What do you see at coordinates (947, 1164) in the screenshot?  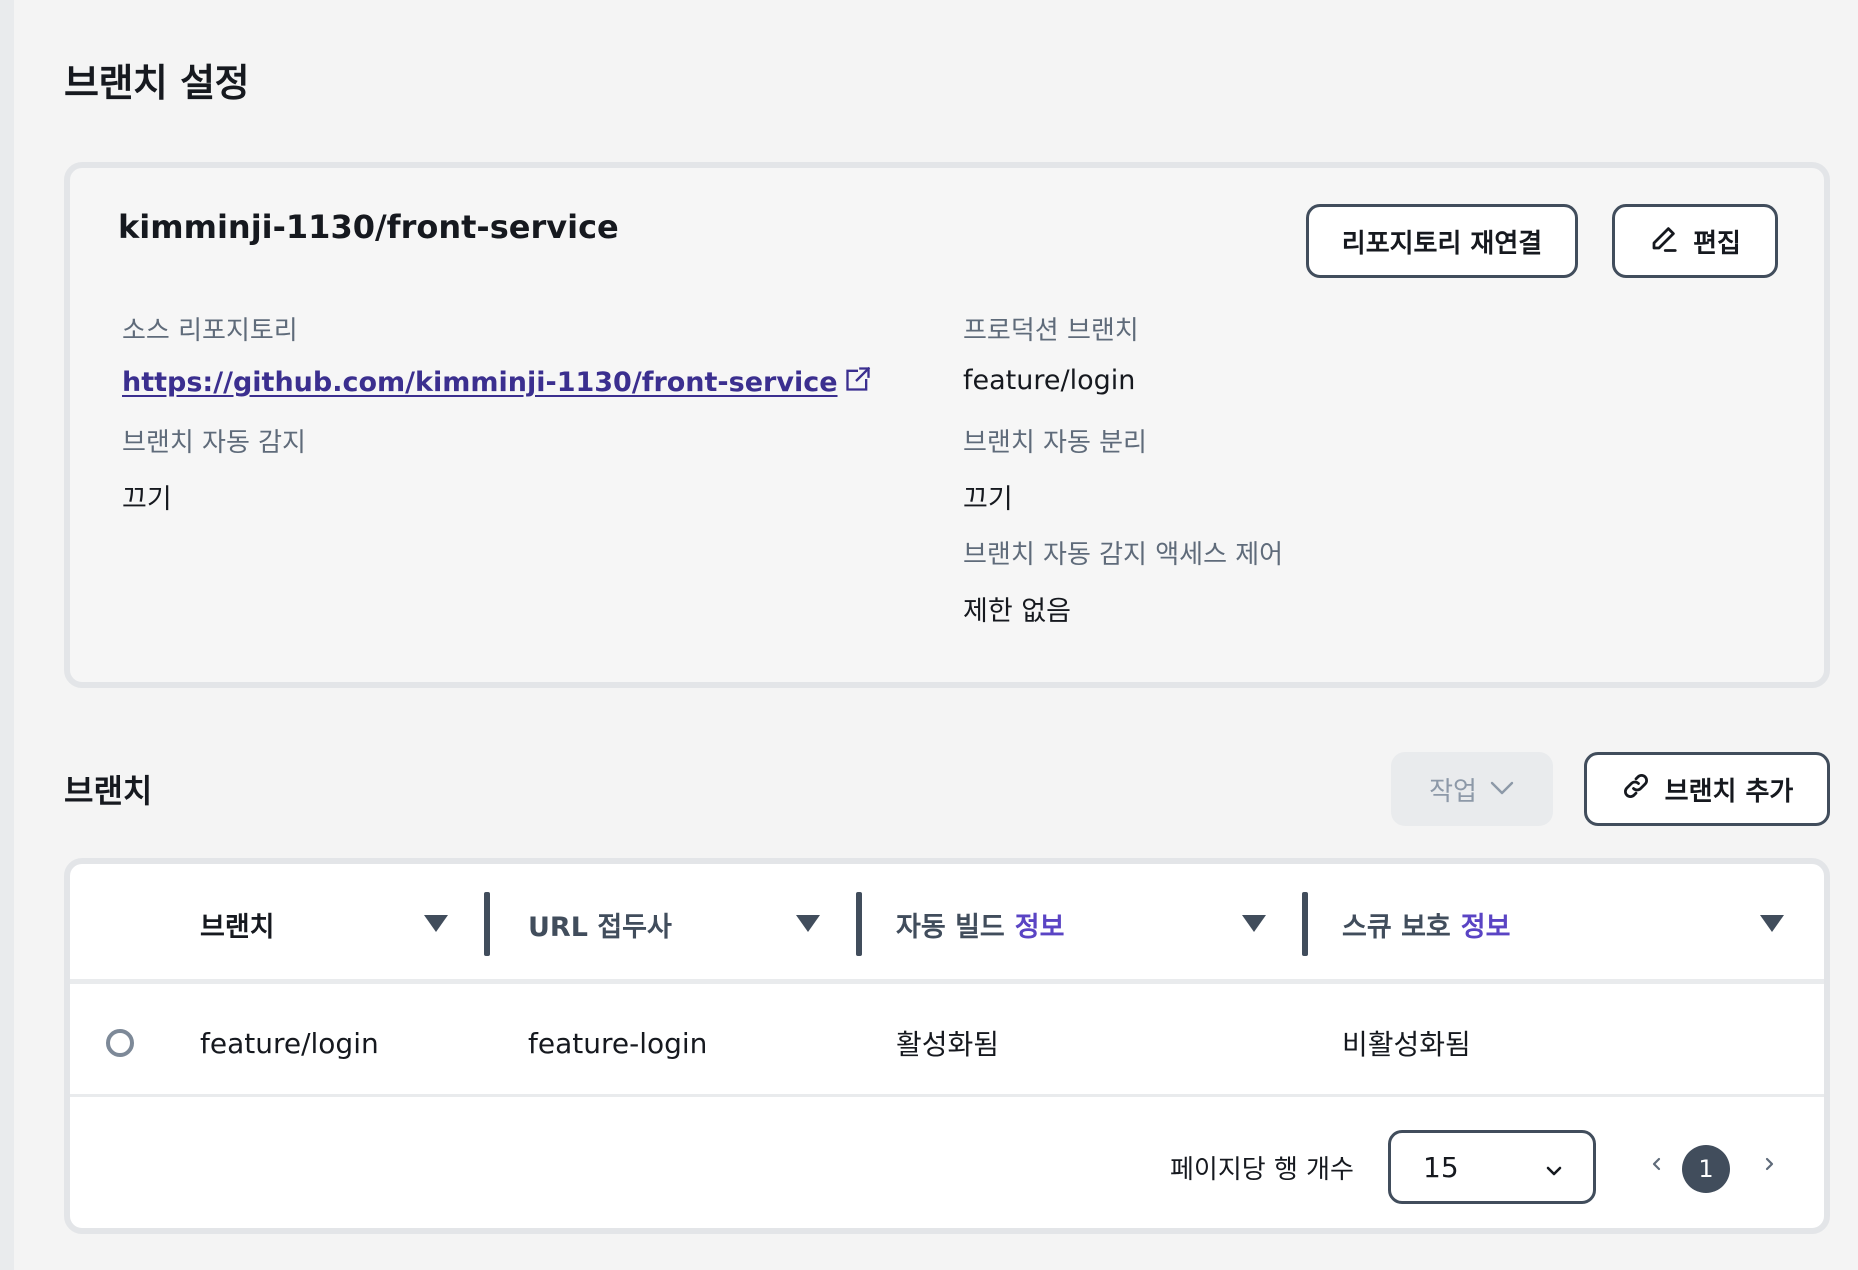 I see `table-footer: 페이지당 행 개수 15 1` at bounding box center [947, 1164].